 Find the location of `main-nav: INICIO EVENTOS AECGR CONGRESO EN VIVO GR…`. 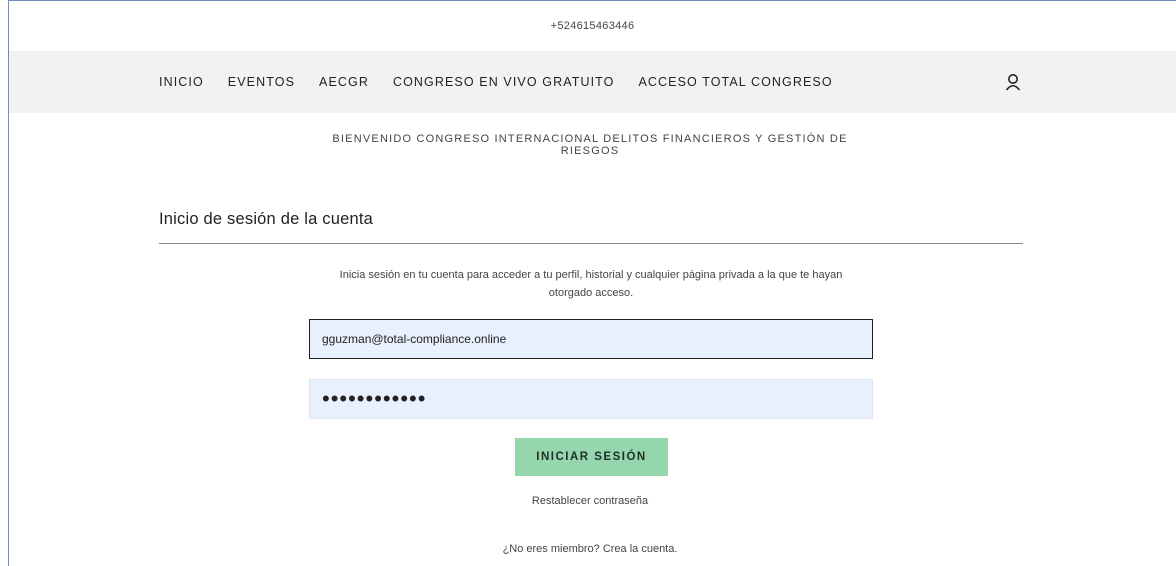

main-nav: INICIO EVENTOS AECGR CONGRESO EN VIVO GR… is located at coordinates (592, 82).